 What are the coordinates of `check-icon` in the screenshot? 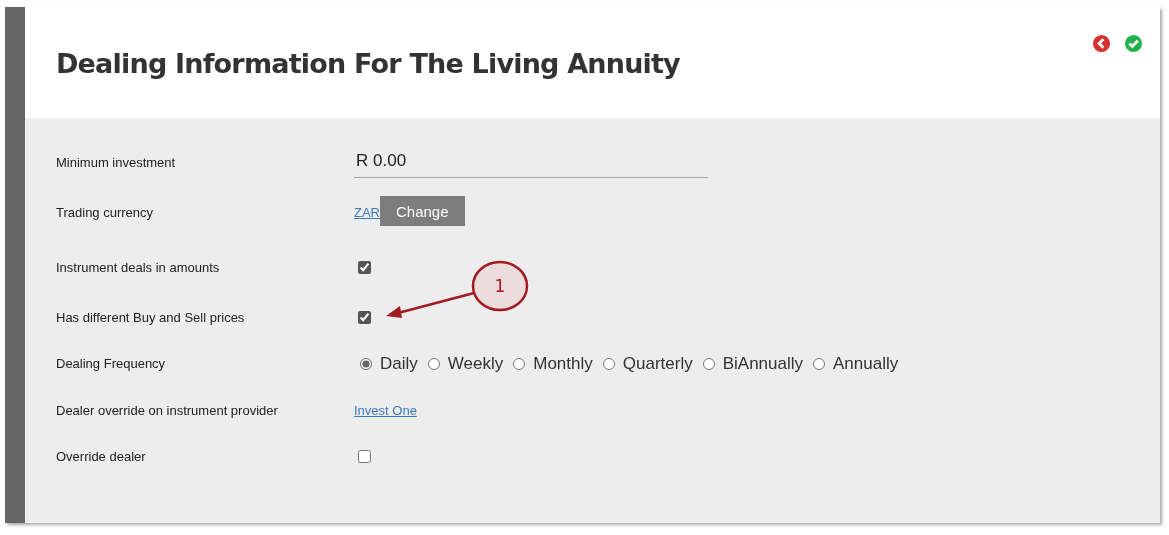 It's located at (1133, 43).